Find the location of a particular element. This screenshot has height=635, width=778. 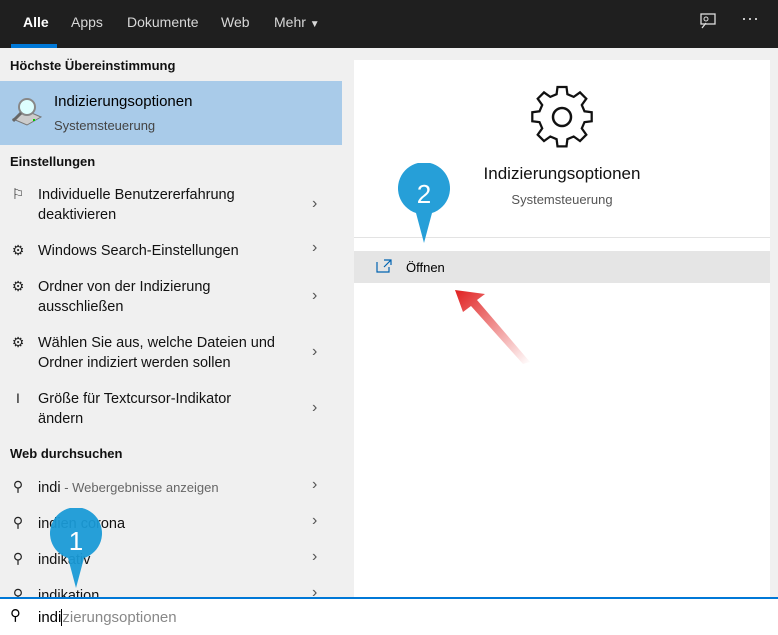

indexing-options-icon is located at coordinates (27, 112).